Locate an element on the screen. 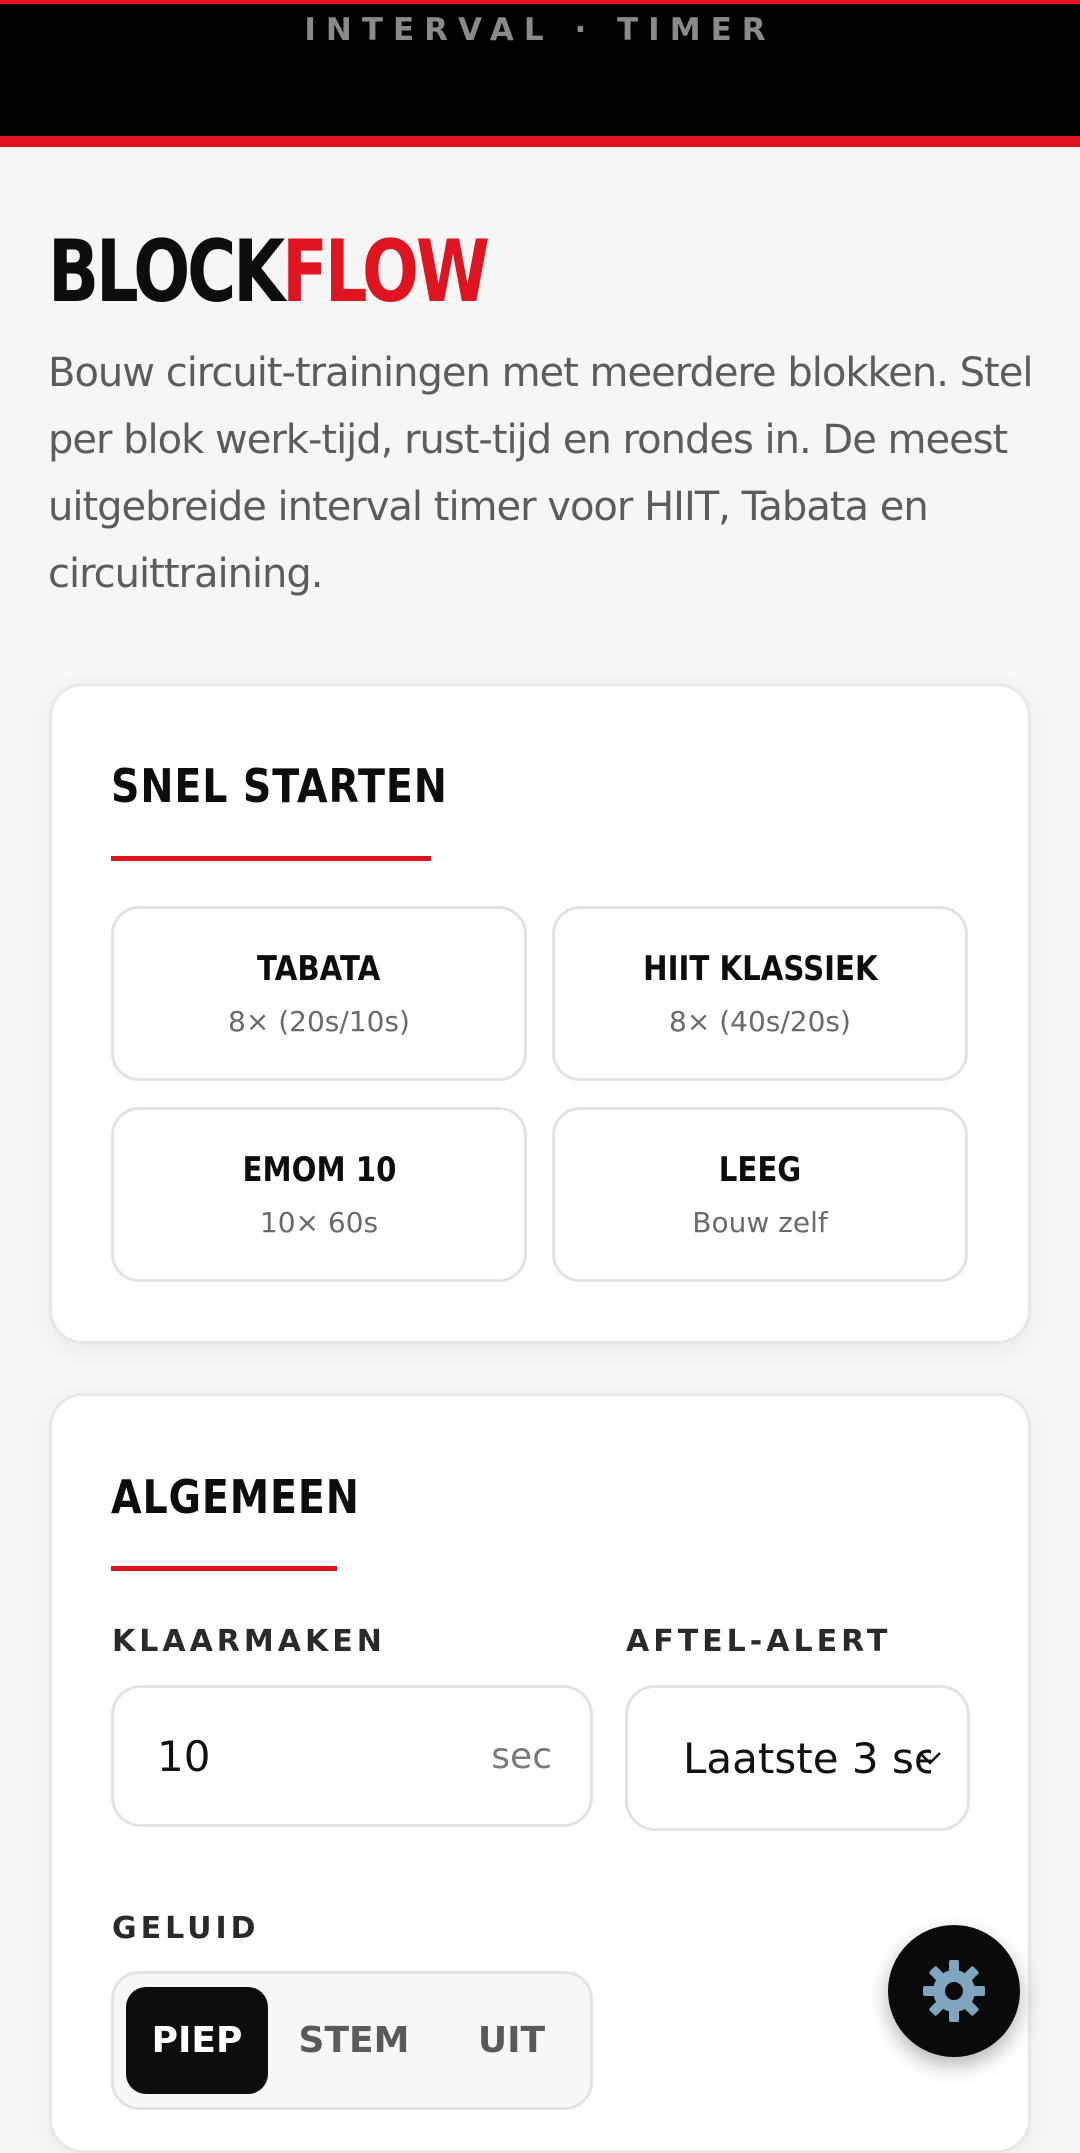  logo-part-block: BLOCK is located at coordinates (166, 272).